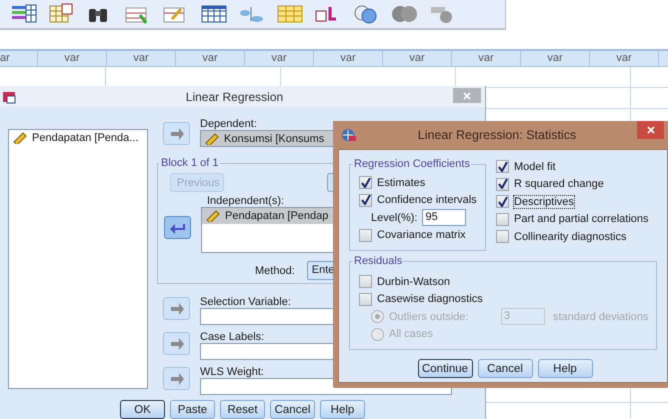 Image resolution: width=668 pixels, height=419 pixels. What do you see at coordinates (429, 316) in the screenshot?
I see `radio-label: Outliers outside:` at bounding box center [429, 316].